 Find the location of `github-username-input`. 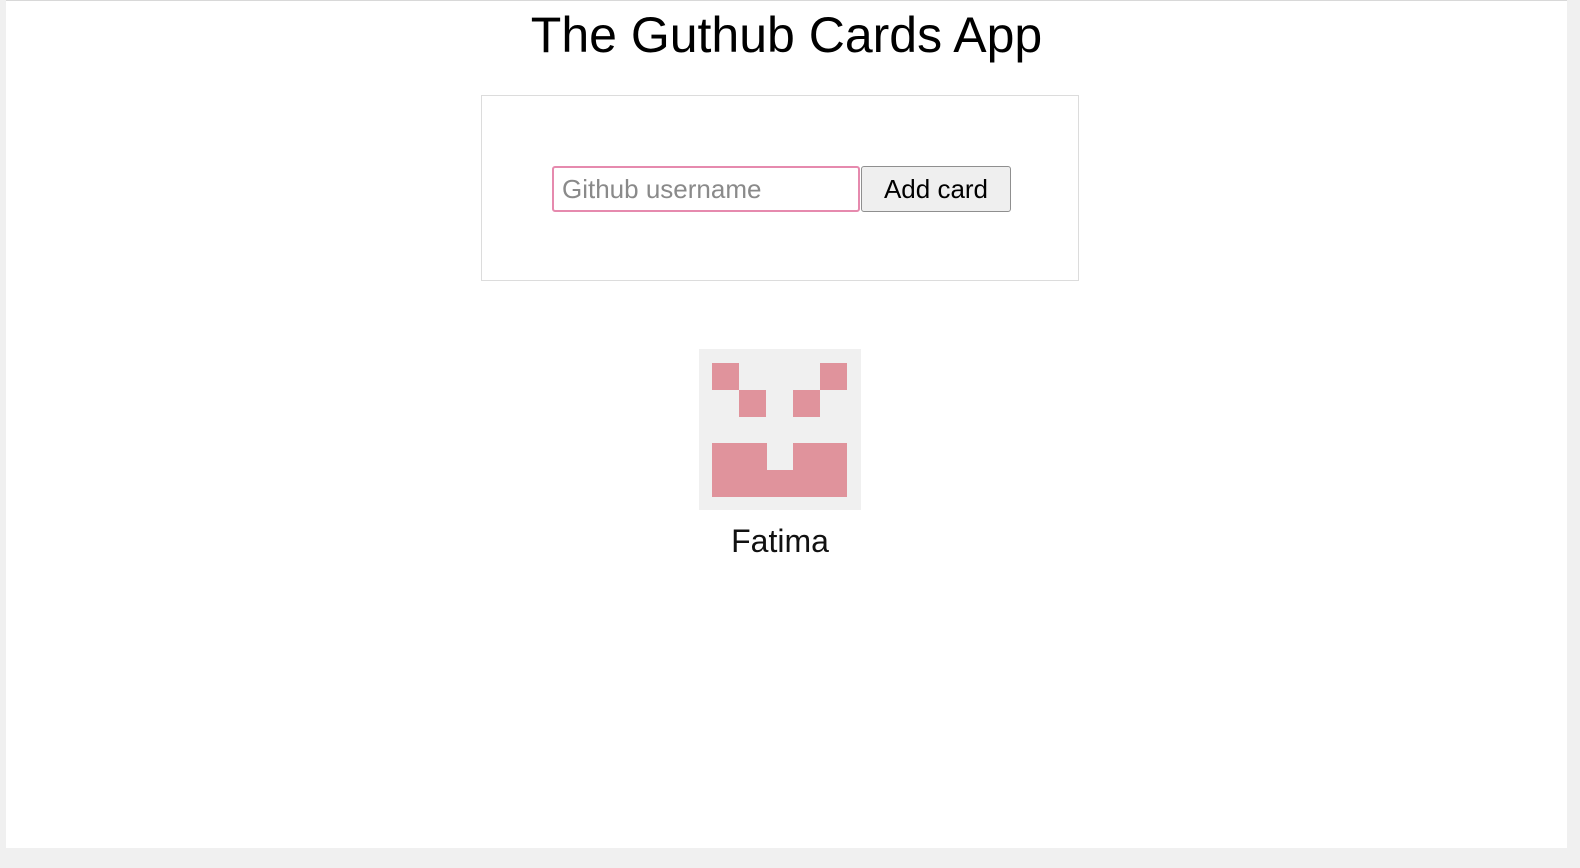

github-username-input is located at coordinates (706, 189).